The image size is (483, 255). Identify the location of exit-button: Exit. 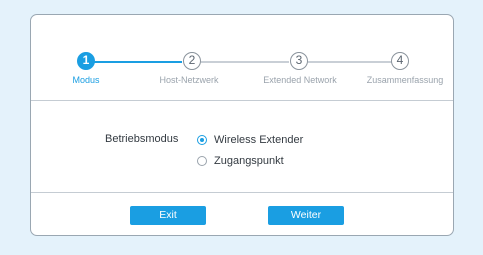
(168, 215).